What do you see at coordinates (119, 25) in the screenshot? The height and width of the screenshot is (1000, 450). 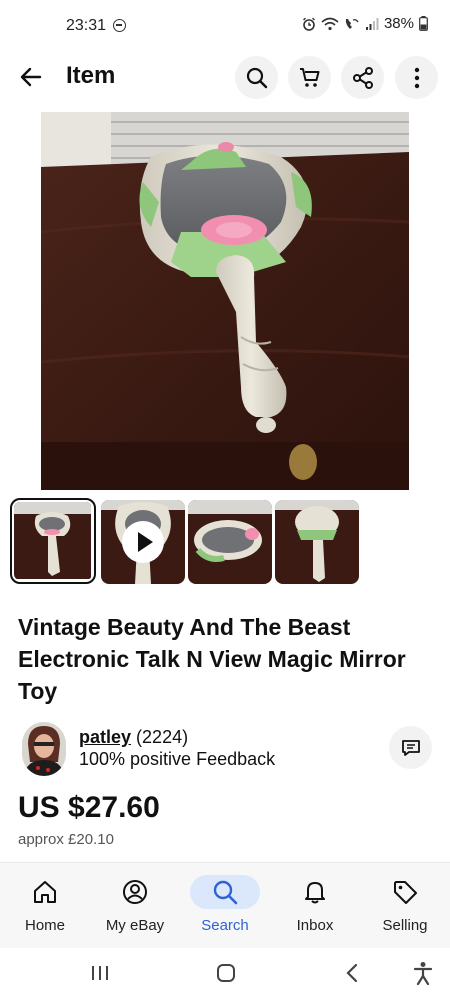 I see `do-not-disturb-icon` at bounding box center [119, 25].